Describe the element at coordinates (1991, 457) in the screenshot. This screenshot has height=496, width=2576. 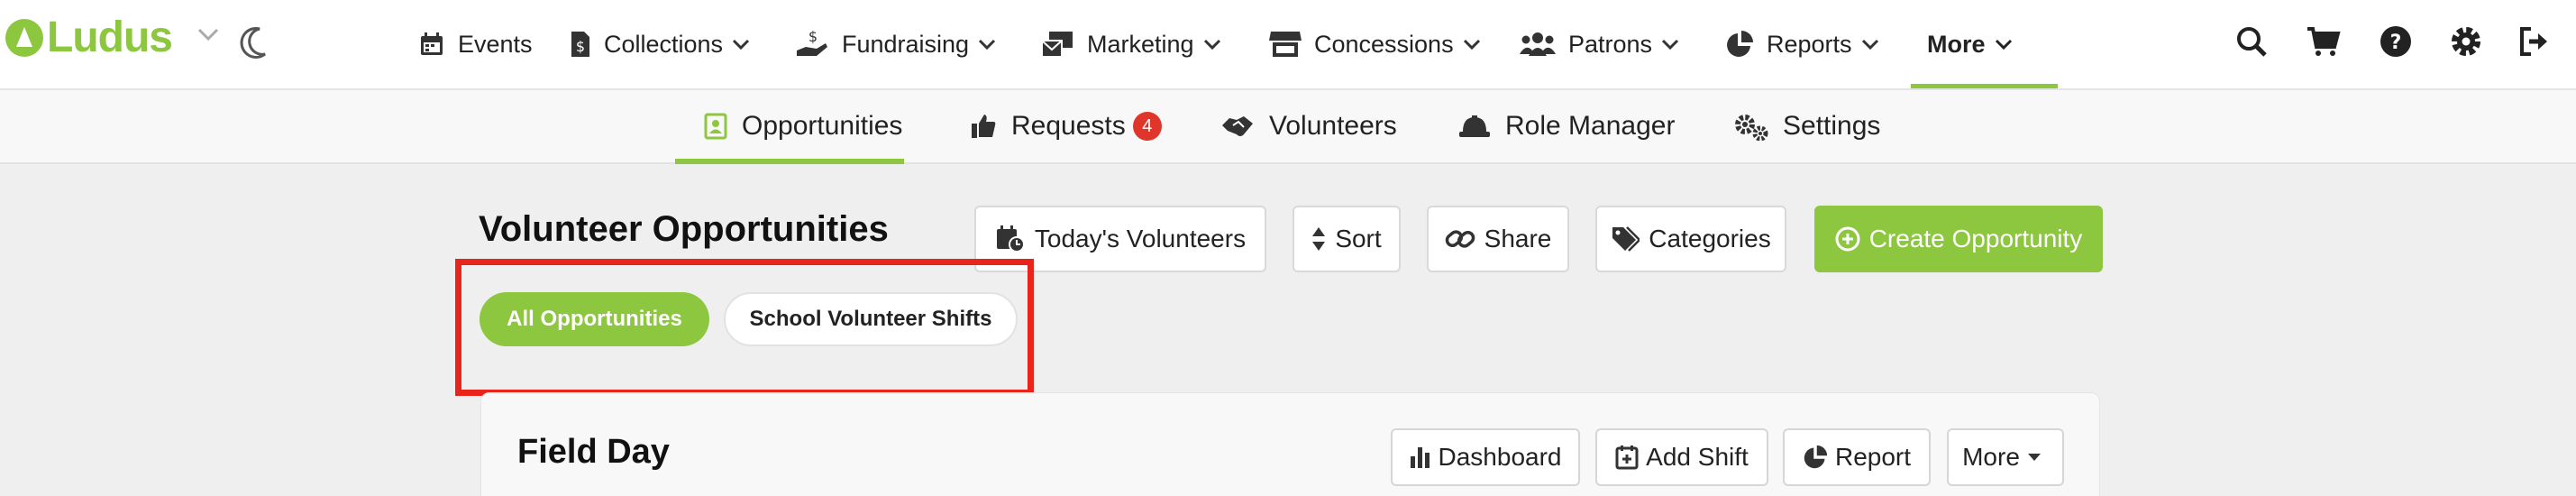
I see `more-actions-label: More` at that location.